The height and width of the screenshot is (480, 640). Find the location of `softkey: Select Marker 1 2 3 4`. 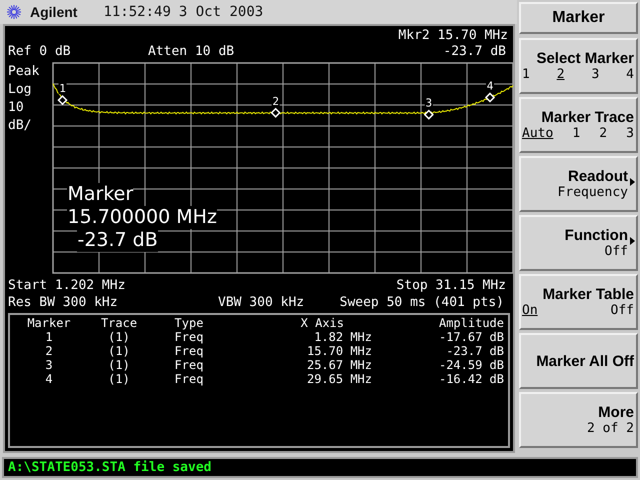

softkey: Select Marker 1 2 3 4 is located at coordinates (578, 66).